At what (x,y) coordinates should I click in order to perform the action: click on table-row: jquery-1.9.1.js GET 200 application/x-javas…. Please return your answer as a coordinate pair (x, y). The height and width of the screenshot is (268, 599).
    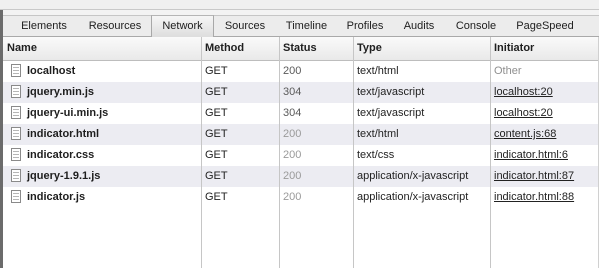
    Looking at the image, I should click on (301, 176).